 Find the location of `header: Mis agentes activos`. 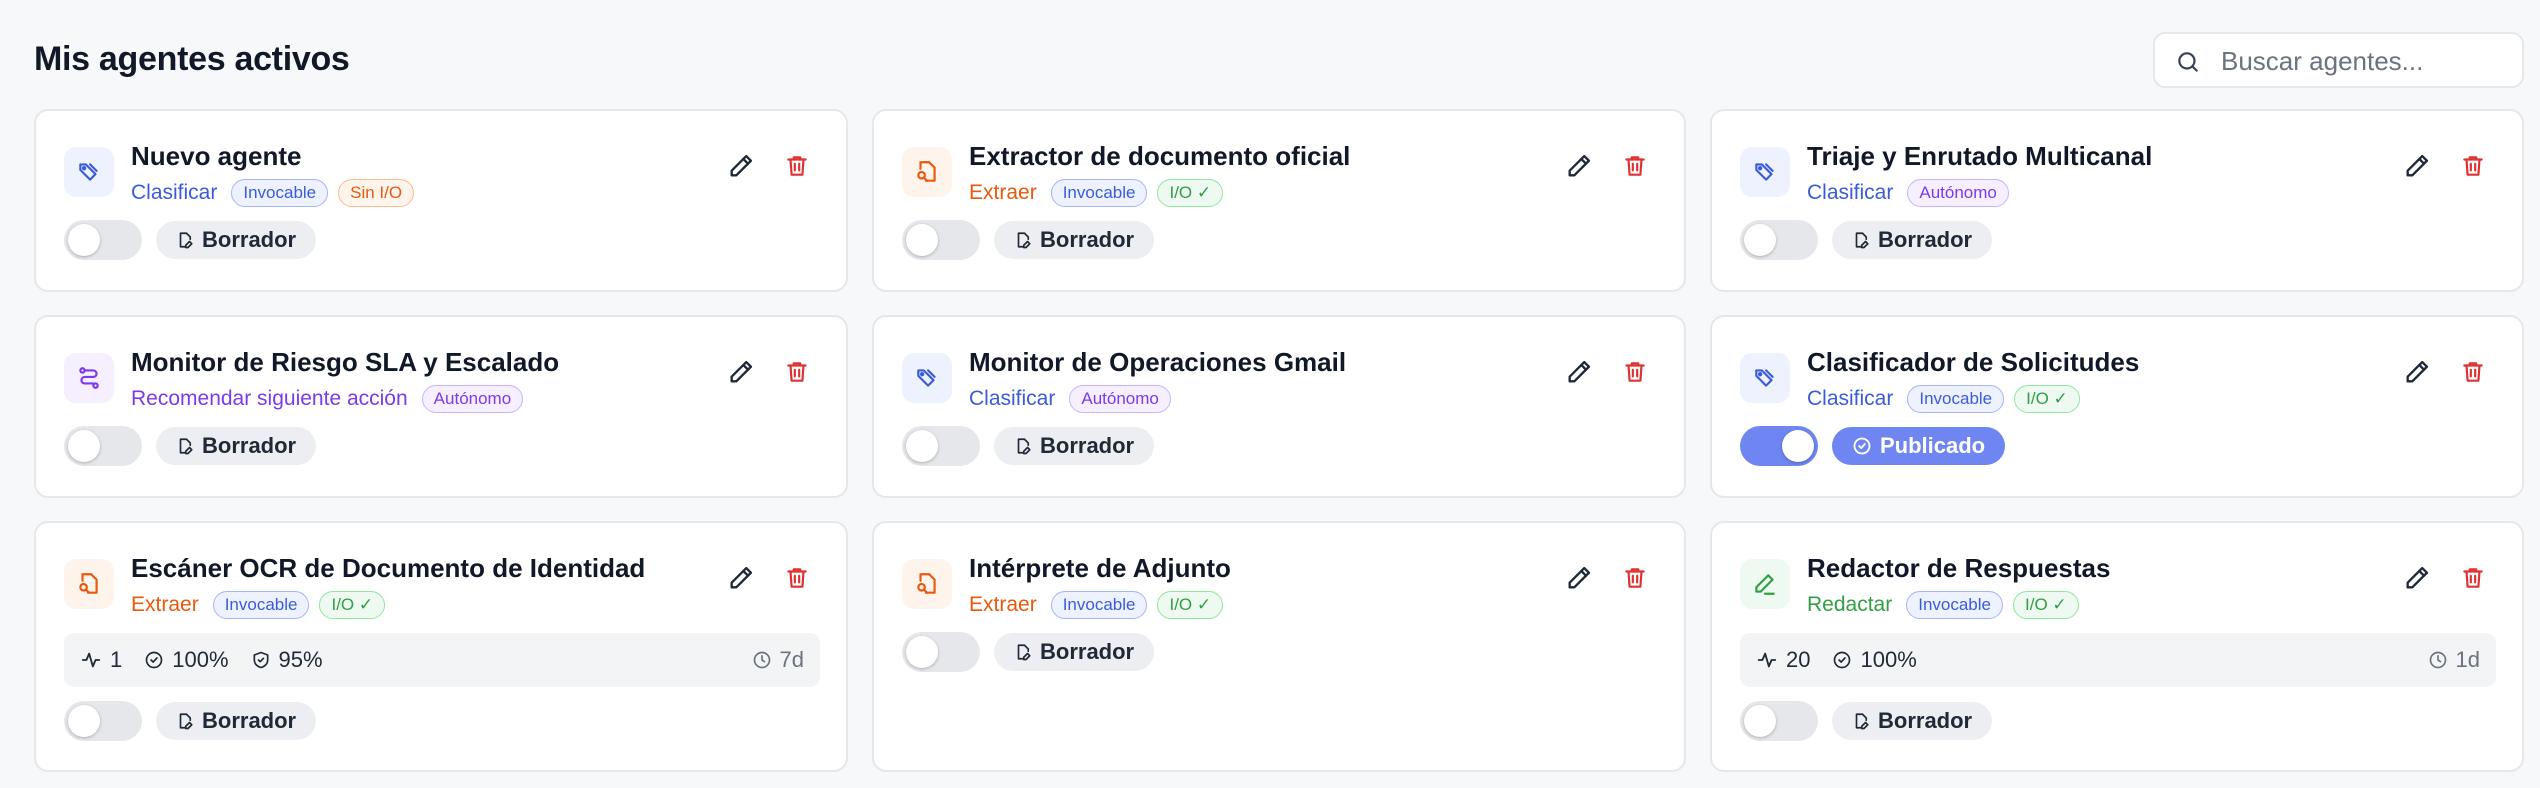

header: Mis agentes activos is located at coordinates (1279, 61).